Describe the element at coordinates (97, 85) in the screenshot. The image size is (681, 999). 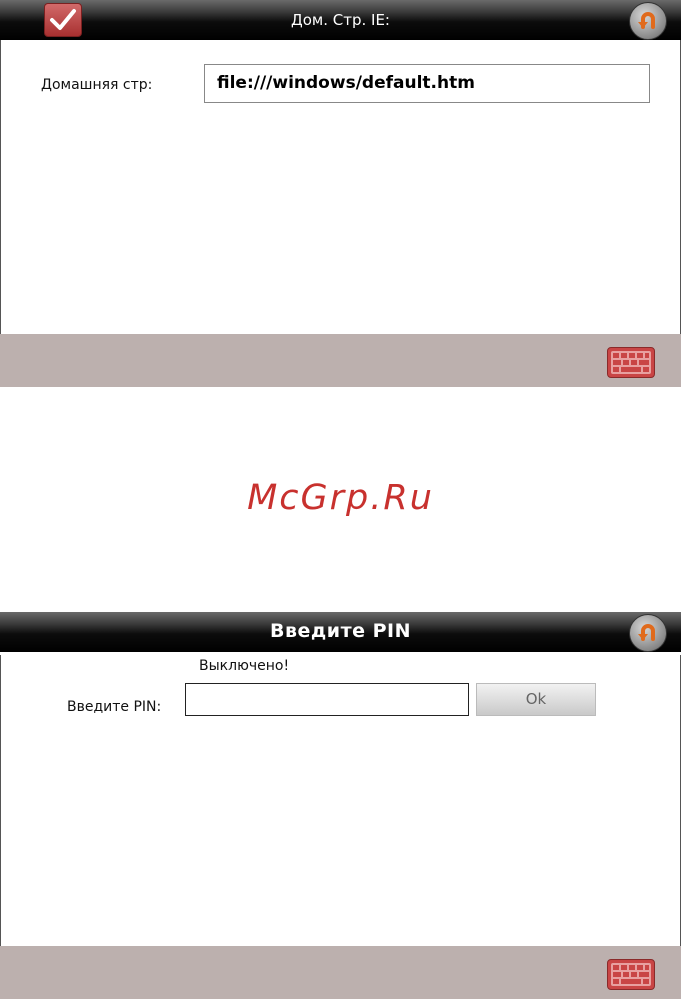
I see `home-page-label: Домашняя стр:` at that location.